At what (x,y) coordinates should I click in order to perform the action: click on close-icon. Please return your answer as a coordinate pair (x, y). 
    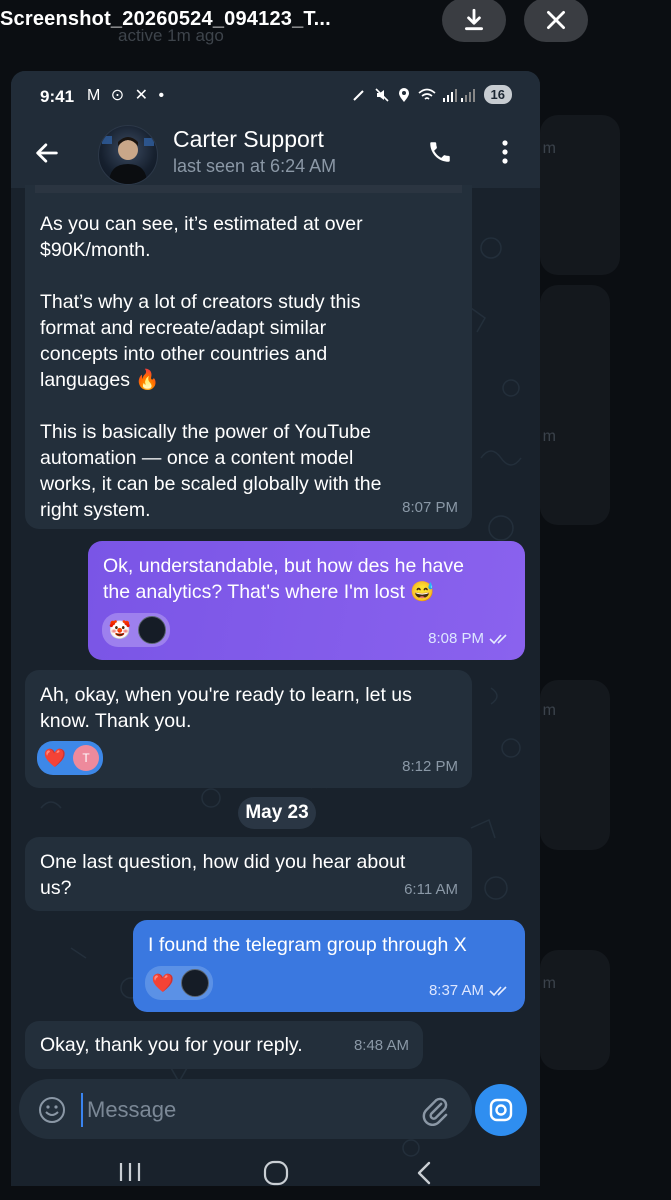
    Looking at the image, I should click on (556, 20).